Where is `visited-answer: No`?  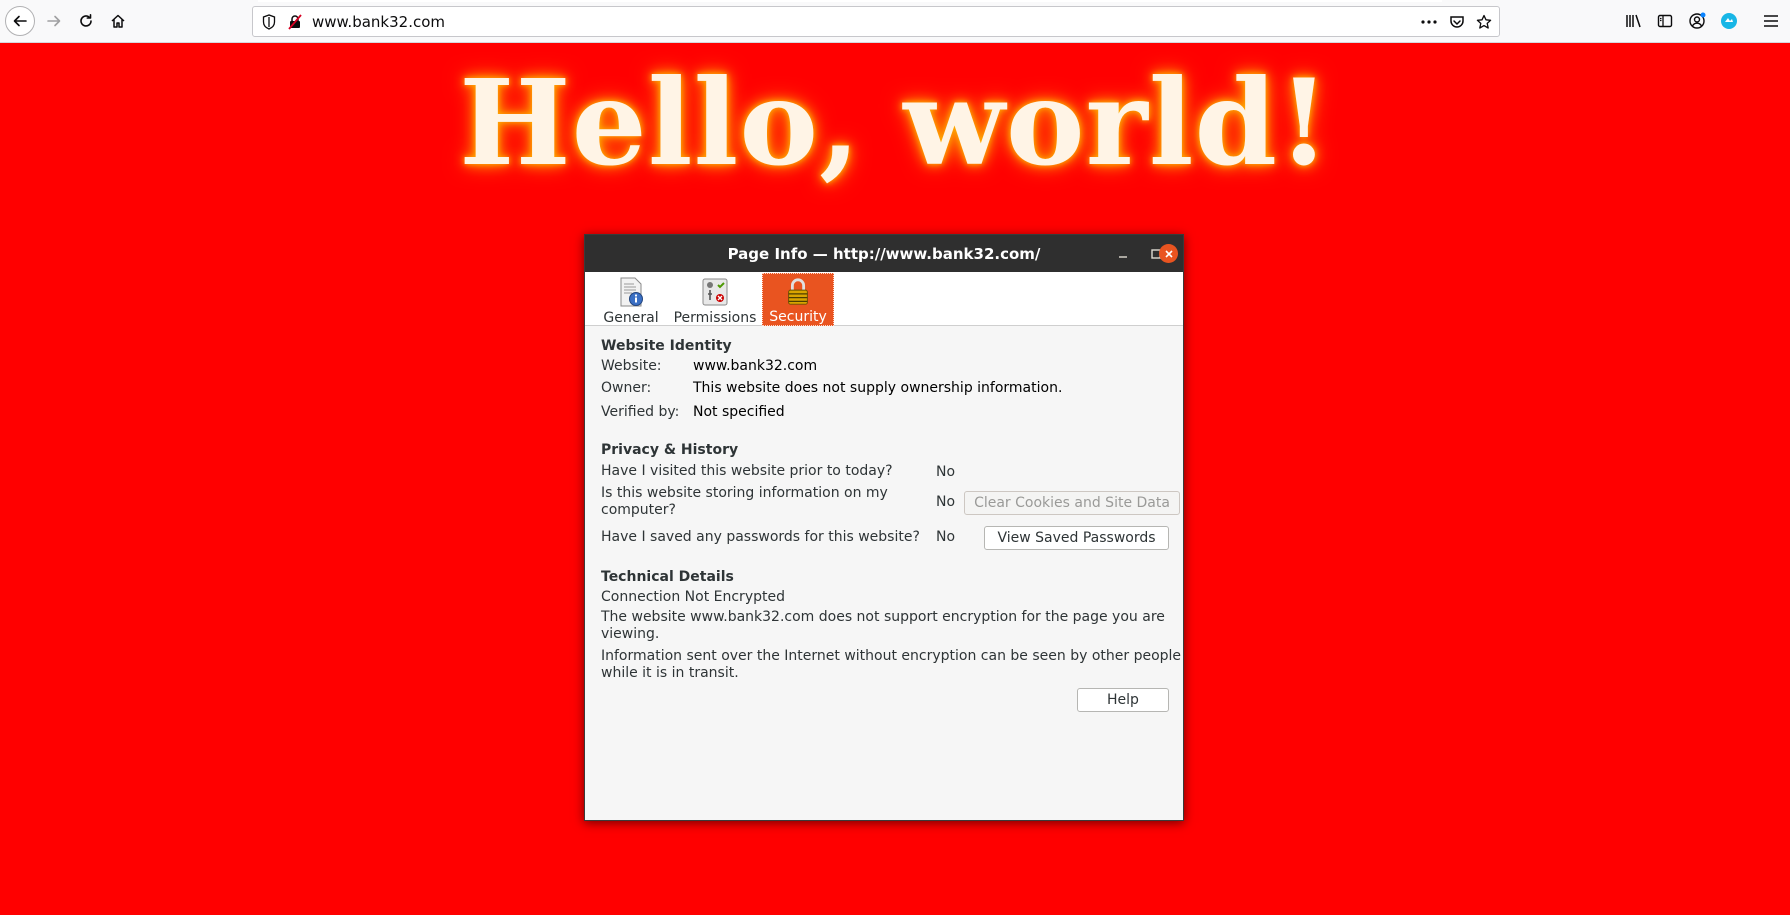 visited-answer: No is located at coordinates (946, 472).